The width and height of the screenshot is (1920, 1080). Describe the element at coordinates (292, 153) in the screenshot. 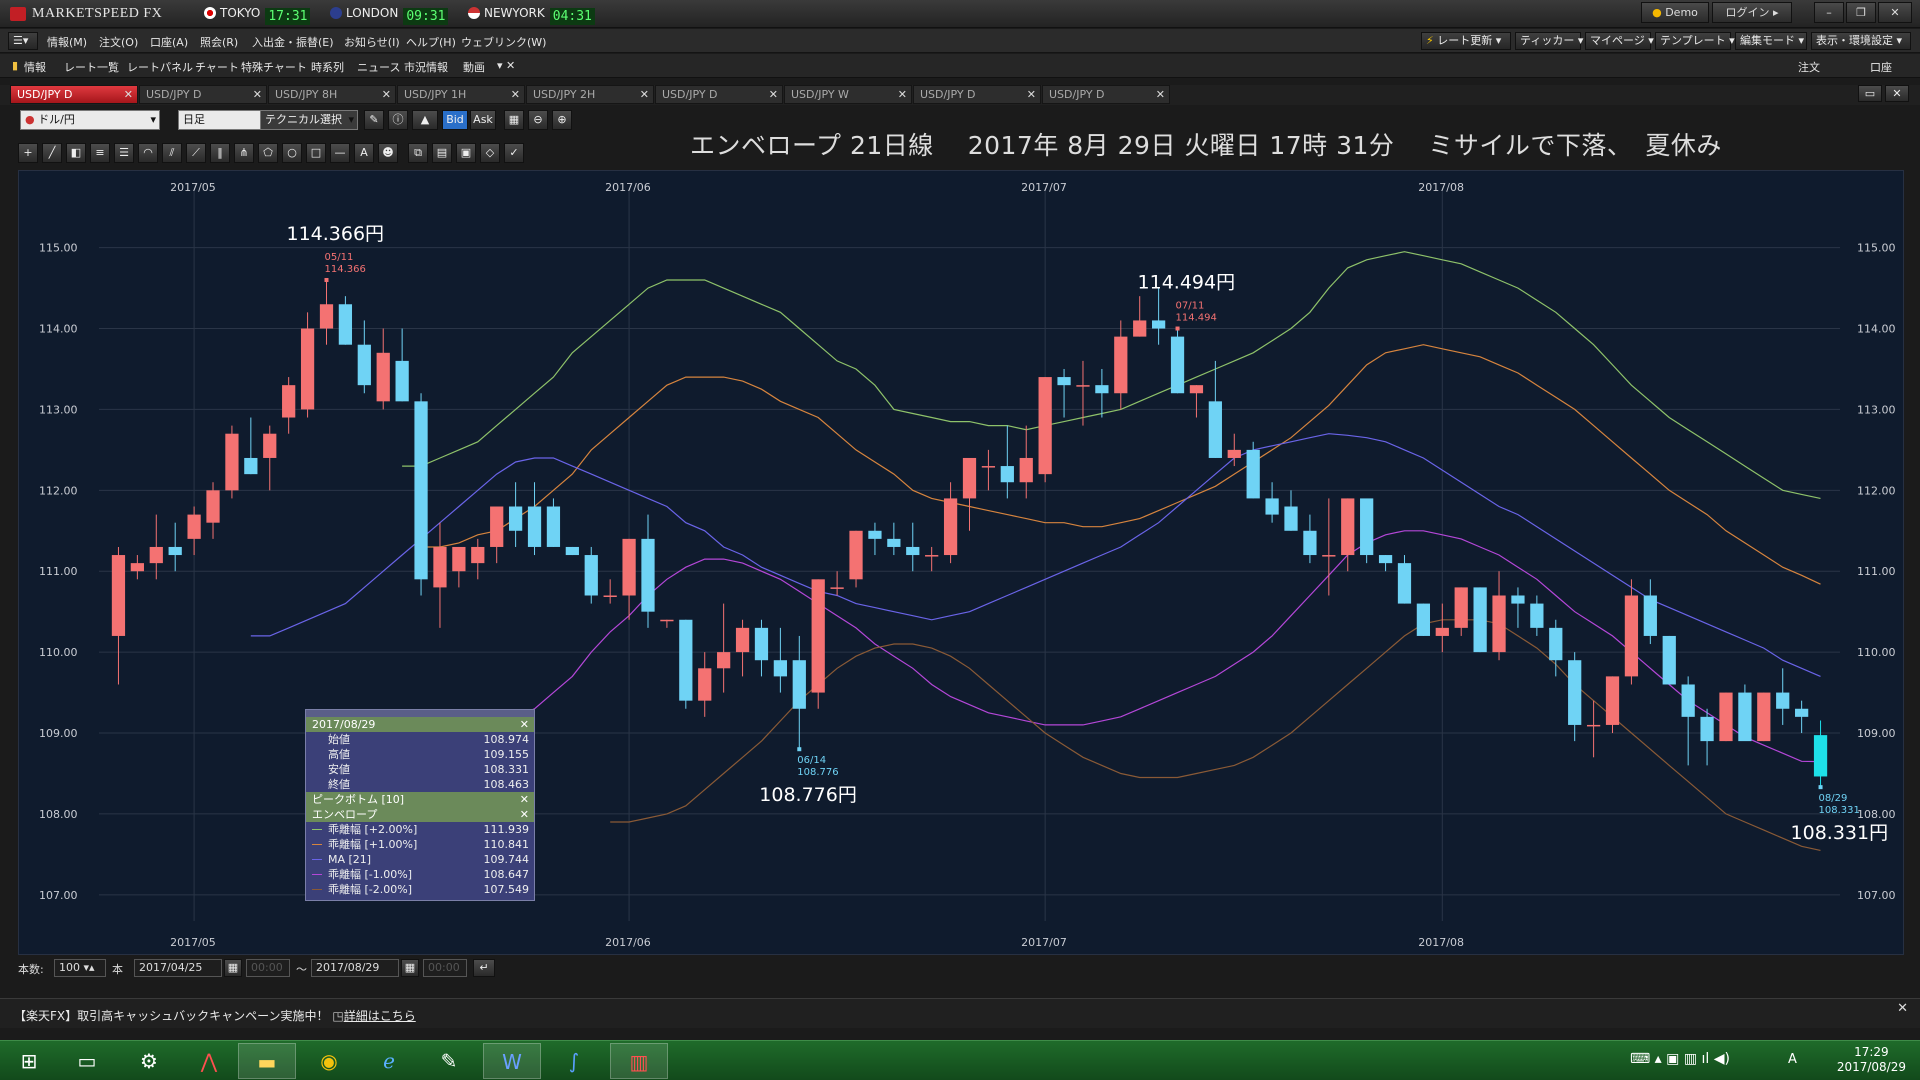

I see `circle-icon: ○` at that location.